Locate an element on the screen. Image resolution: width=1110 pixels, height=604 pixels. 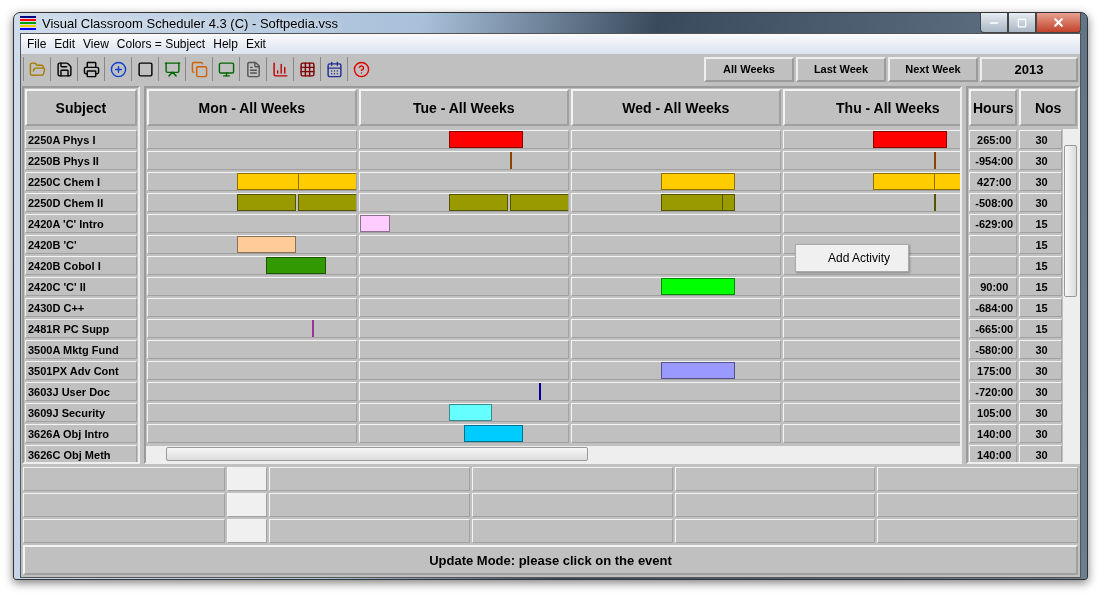
document-icon is located at coordinates (253, 69).